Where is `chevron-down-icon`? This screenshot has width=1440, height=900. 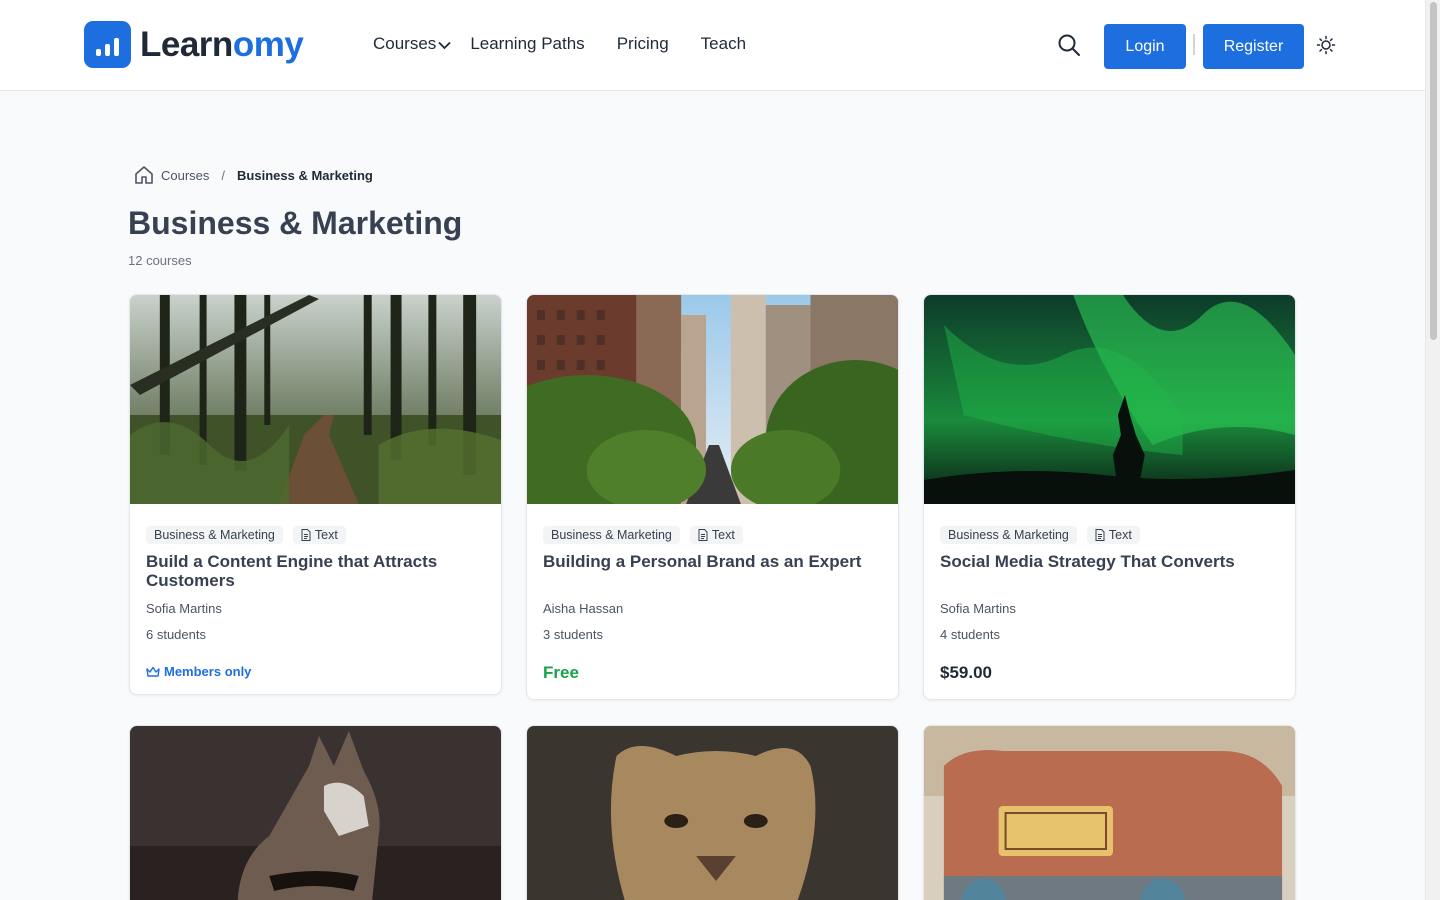 chevron-down-icon is located at coordinates (444, 45).